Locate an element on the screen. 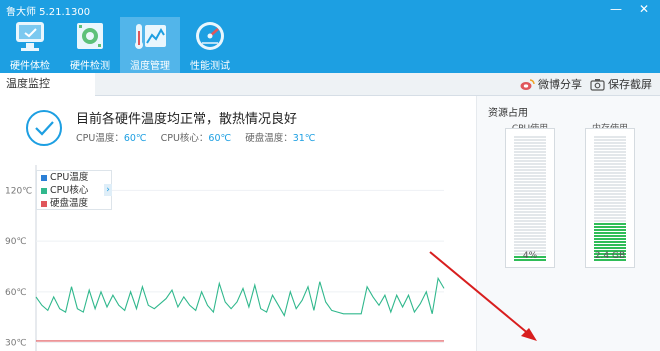  legend-cpu-core: CPU核心 is located at coordinates (74, 190).